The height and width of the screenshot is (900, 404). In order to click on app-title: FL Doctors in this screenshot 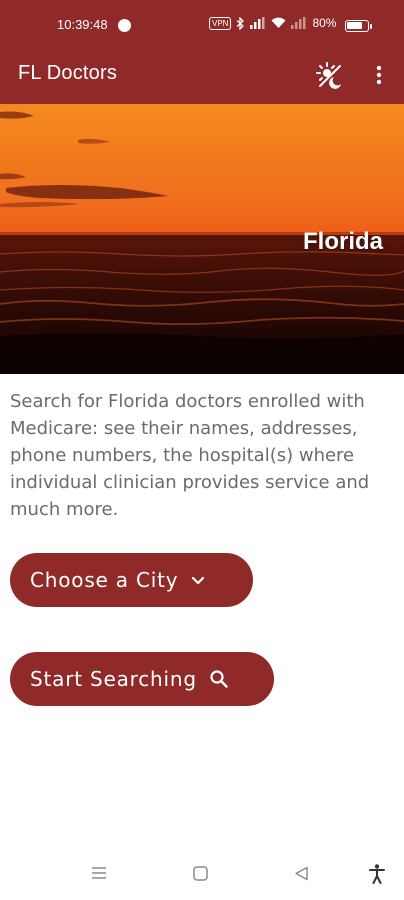, I will do `click(68, 73)`.